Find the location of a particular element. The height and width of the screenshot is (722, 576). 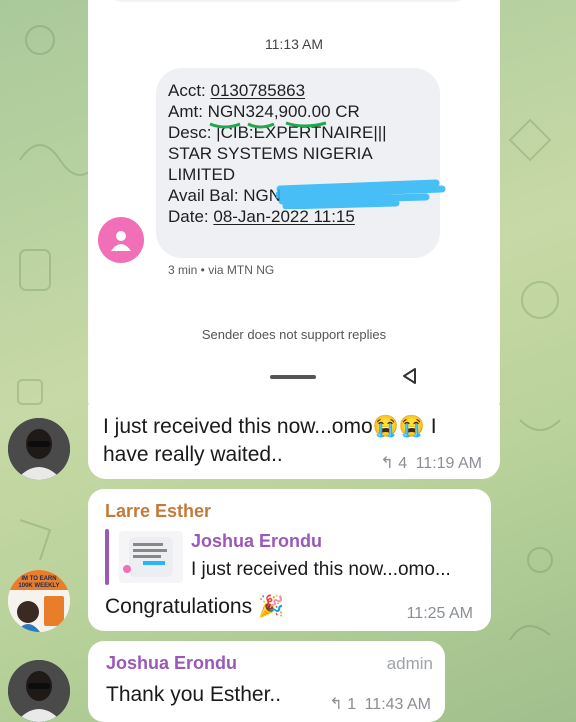

message-text: Congratulations 🎉 is located at coordinates (195, 606).